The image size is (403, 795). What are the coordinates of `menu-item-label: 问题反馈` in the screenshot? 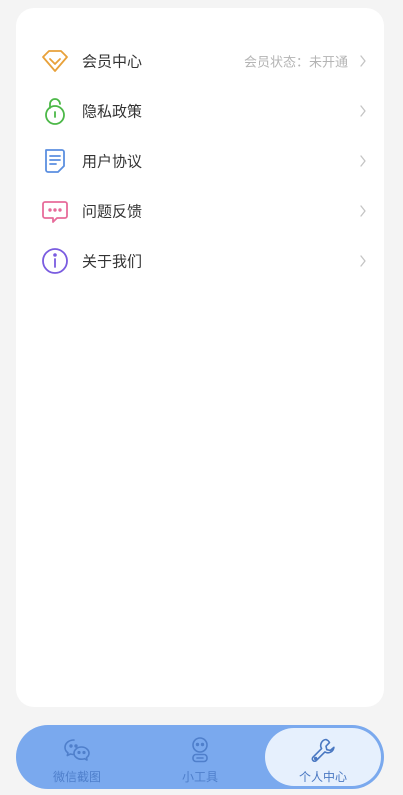 It's located at (112, 211).